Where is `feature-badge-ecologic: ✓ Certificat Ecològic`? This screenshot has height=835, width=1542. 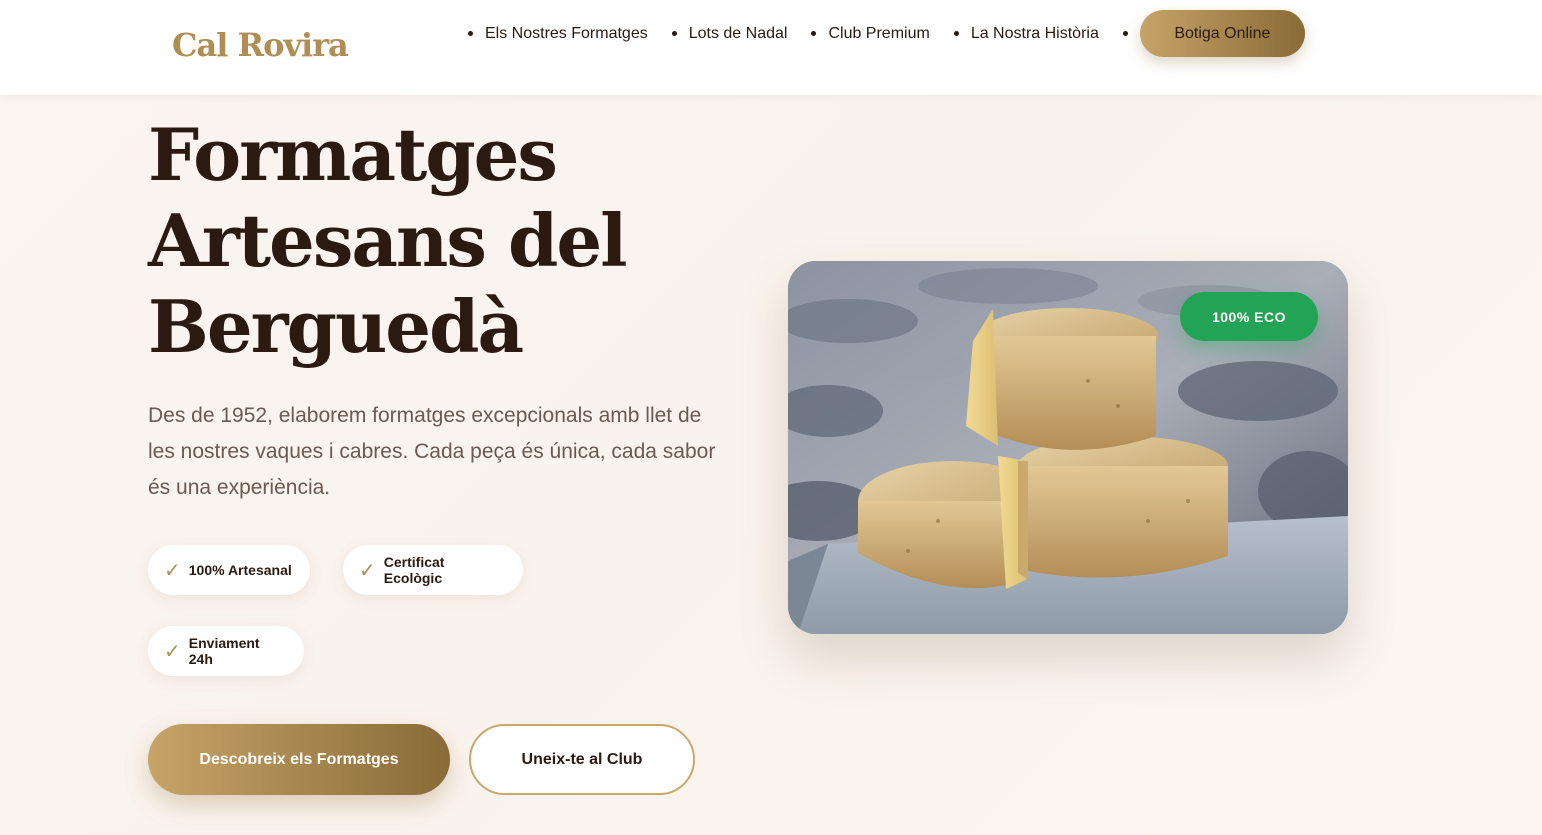
feature-badge-ecologic: ✓ Certificat Ecològic is located at coordinates (433, 570).